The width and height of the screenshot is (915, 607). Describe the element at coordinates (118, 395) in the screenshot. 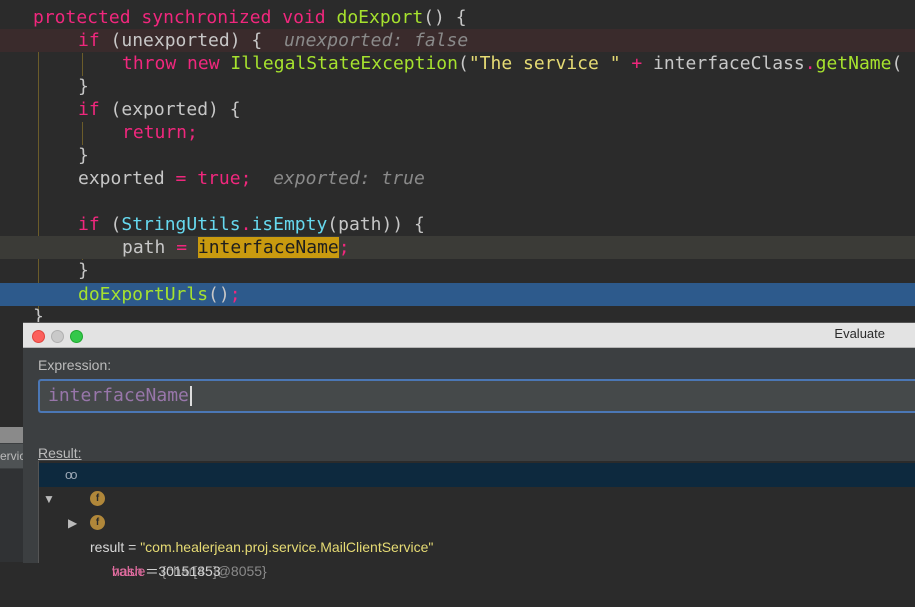

I see `expression-value: interfaceName` at that location.